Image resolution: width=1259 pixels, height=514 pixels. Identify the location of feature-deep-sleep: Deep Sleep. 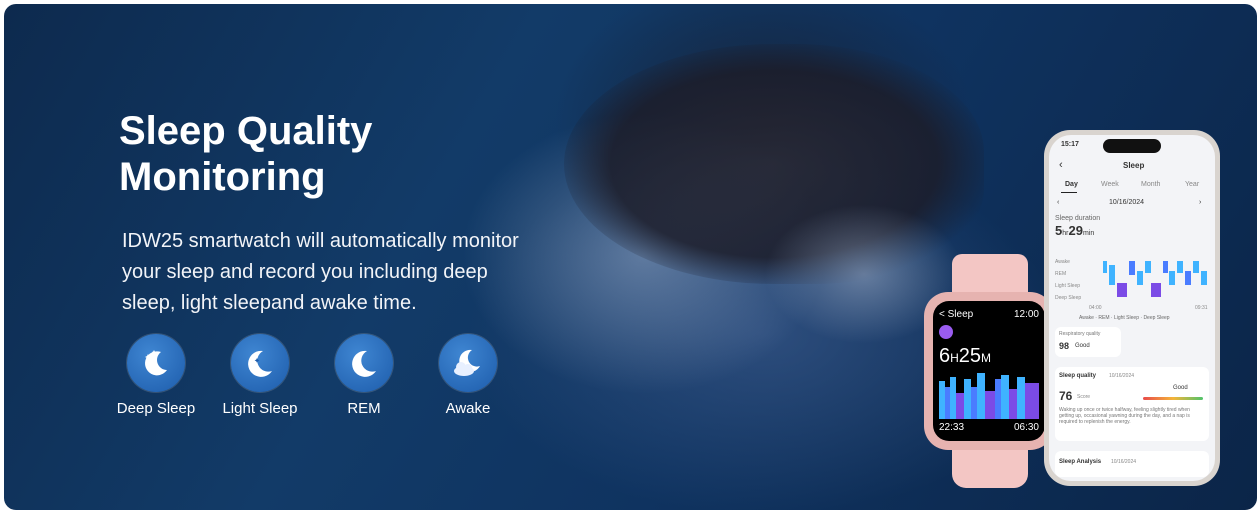
(156, 375).